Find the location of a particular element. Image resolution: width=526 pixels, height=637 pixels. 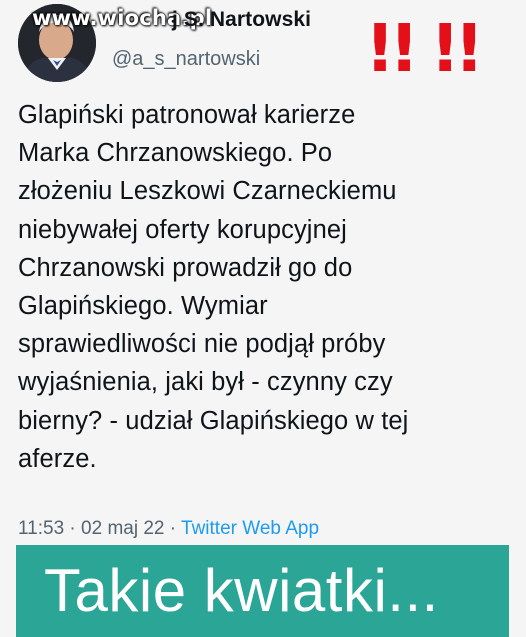

alert-exclamation-marks: !! !! is located at coordinates (424, 48).